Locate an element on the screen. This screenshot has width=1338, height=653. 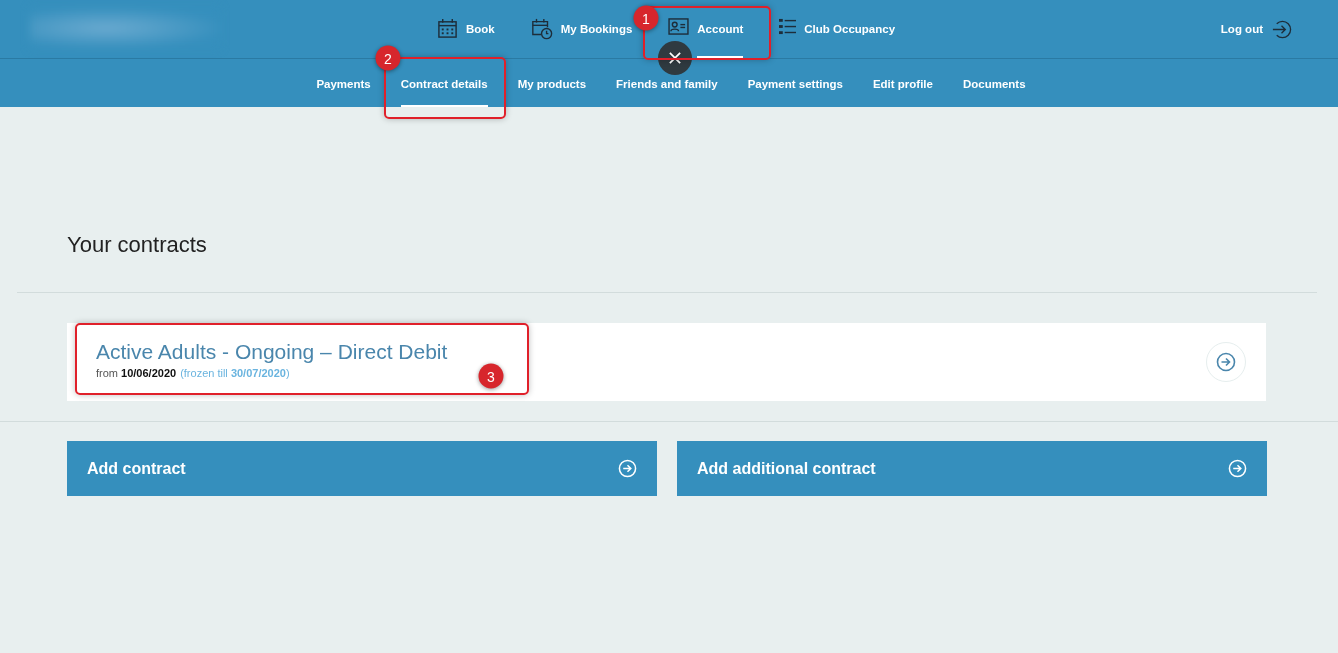
contract-frozen-date: (frozen till 30/07/2020) is located at coordinates (235, 372).